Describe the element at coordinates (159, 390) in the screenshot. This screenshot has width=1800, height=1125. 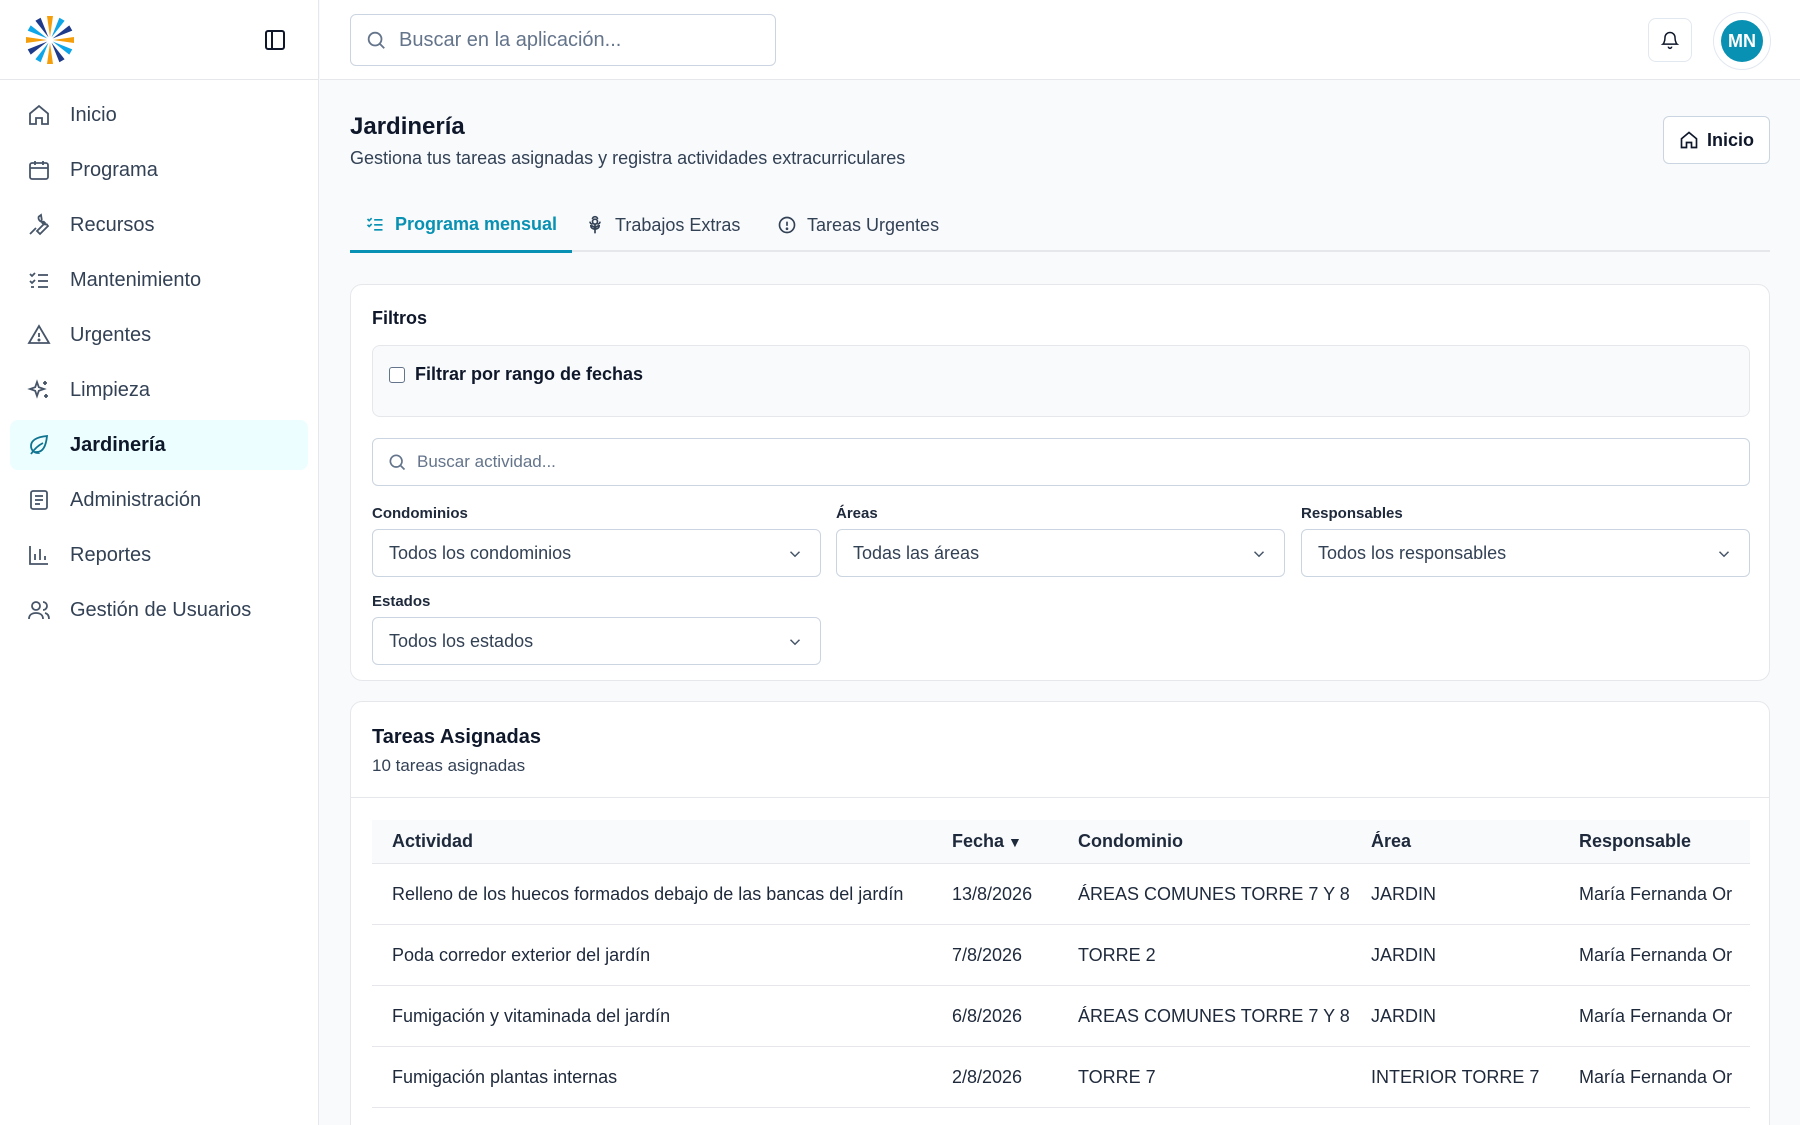
I see `sidebar-item-limpieza: Limpieza` at that location.